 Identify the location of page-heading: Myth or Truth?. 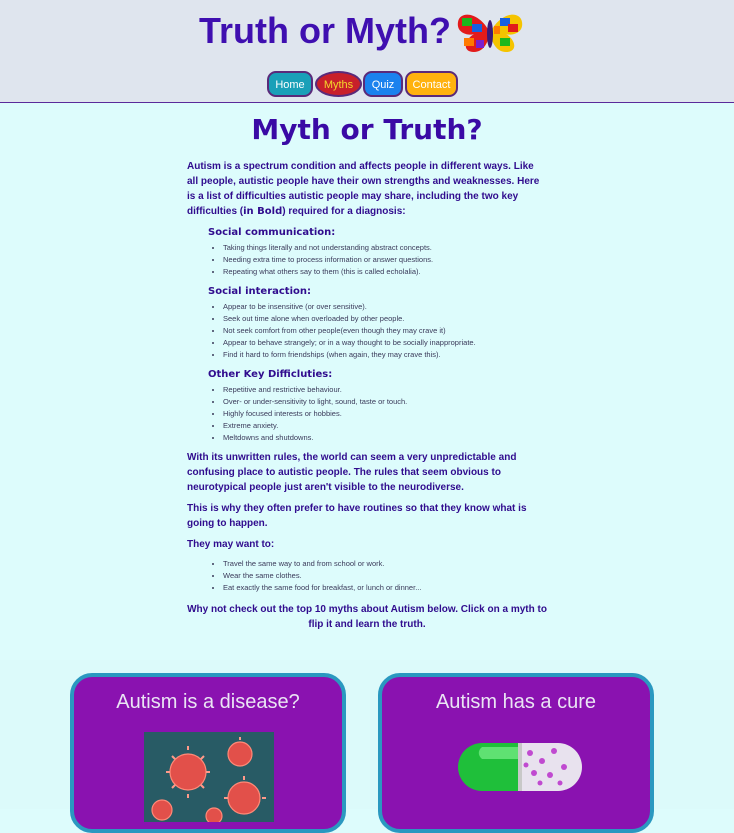
(367, 129).